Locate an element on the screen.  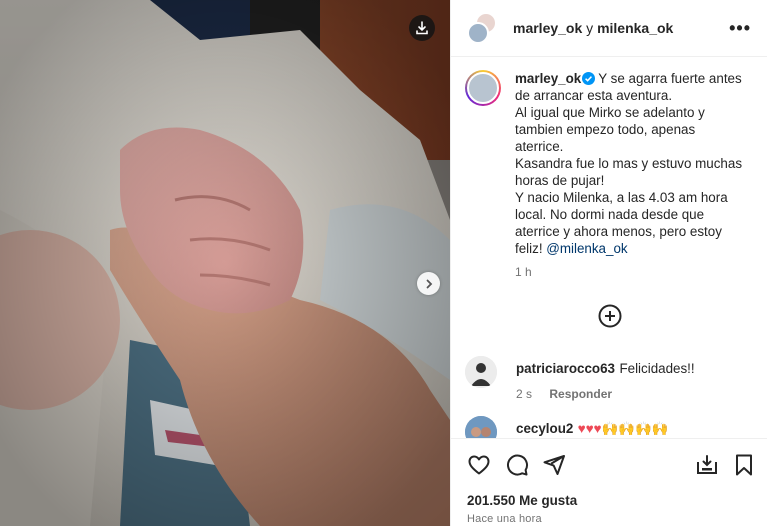
caption-line: Y se agarra fuerte antes is located at coordinates (670, 78).